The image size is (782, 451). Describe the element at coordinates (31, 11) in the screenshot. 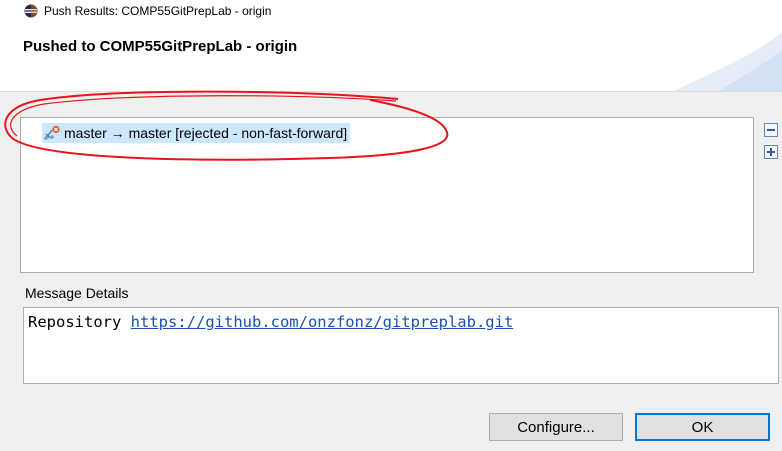

I see `eclipse-icon` at that location.